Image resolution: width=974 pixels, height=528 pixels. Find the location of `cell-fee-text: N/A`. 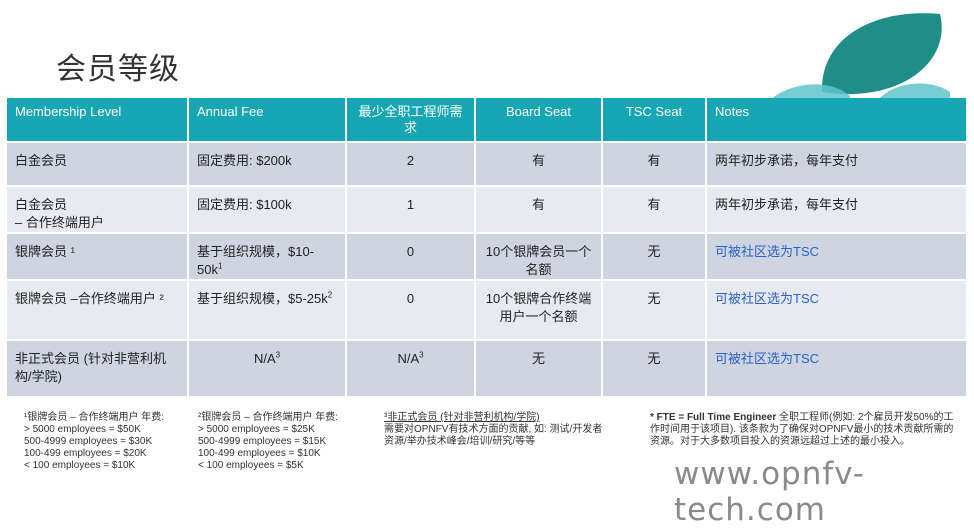

cell-fee-text: N/A is located at coordinates (264, 358).